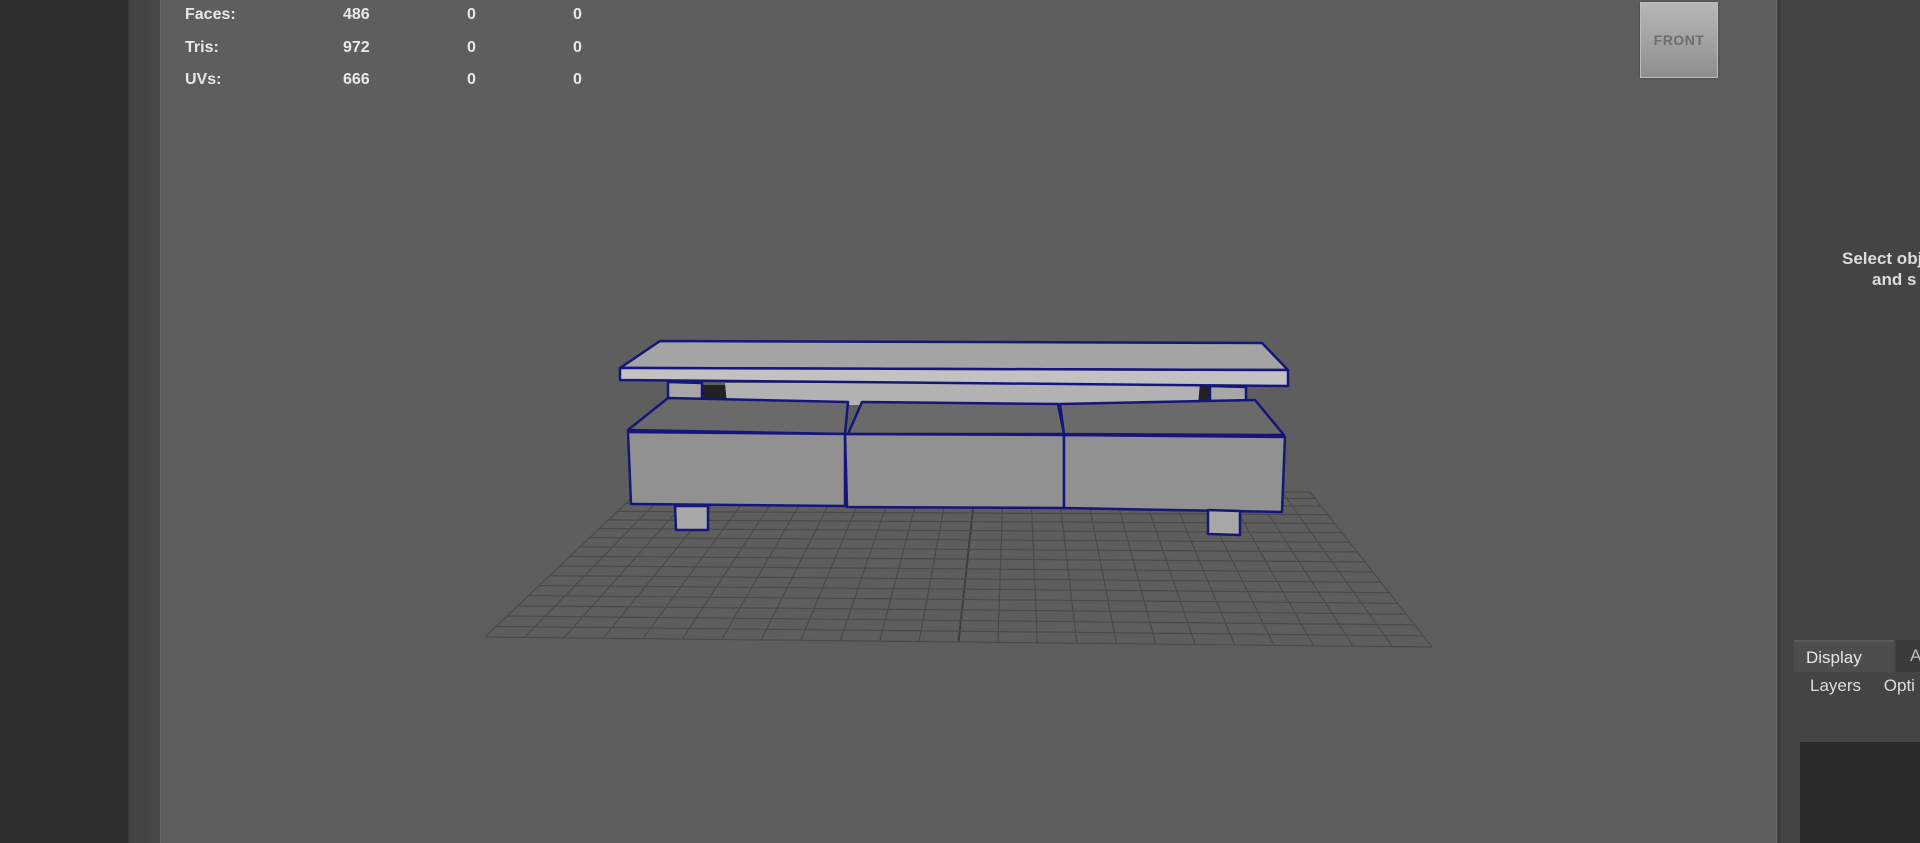 The height and width of the screenshot is (843, 1920). I want to click on menu-layers: Layers, so click(1835, 685).